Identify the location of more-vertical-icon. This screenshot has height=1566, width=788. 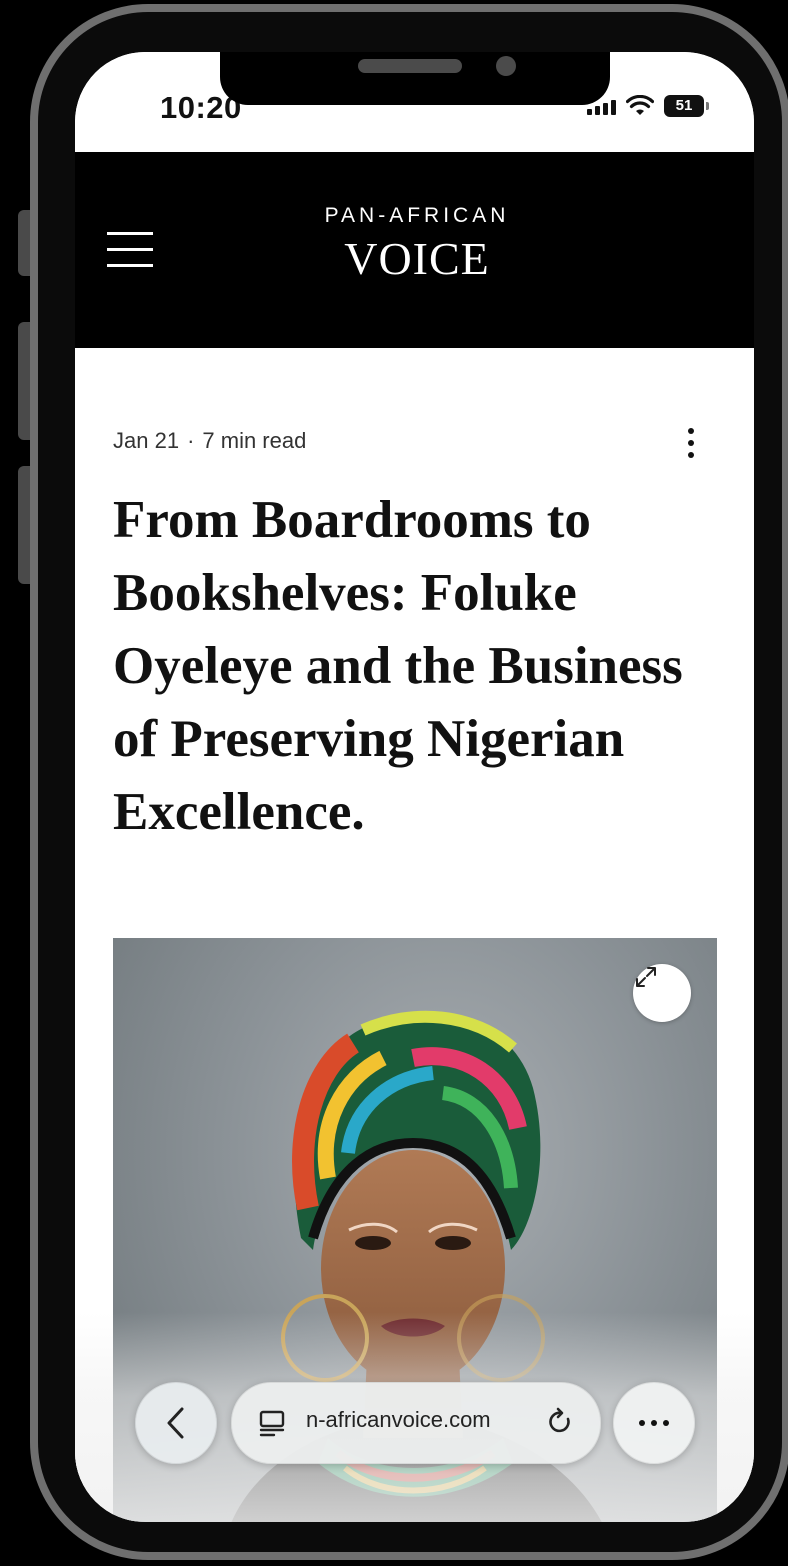
(691, 443).